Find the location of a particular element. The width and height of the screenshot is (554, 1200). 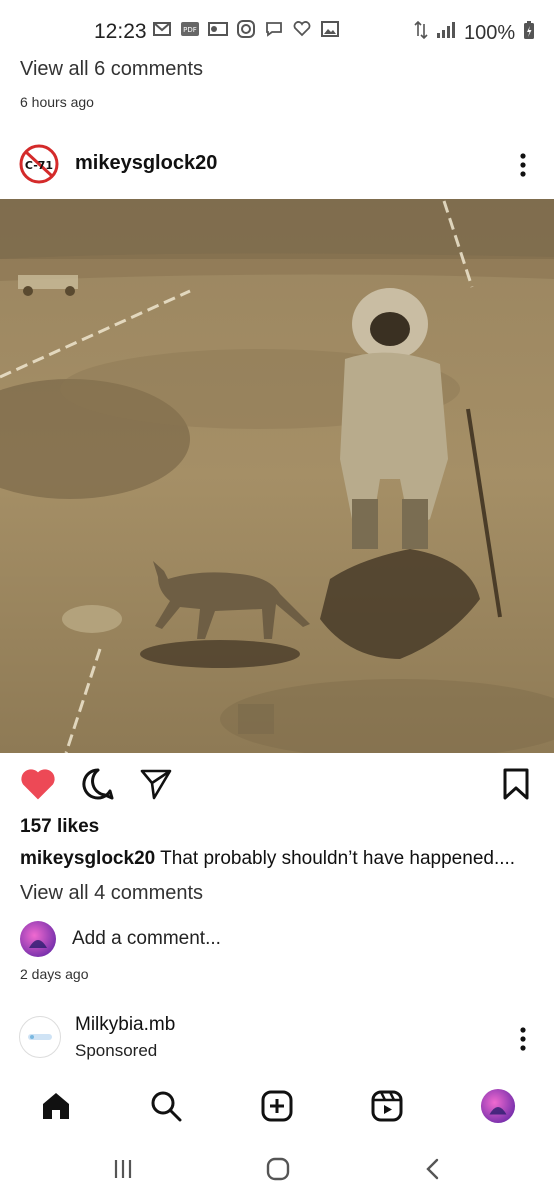

message-icon is located at coordinates (274, 29).